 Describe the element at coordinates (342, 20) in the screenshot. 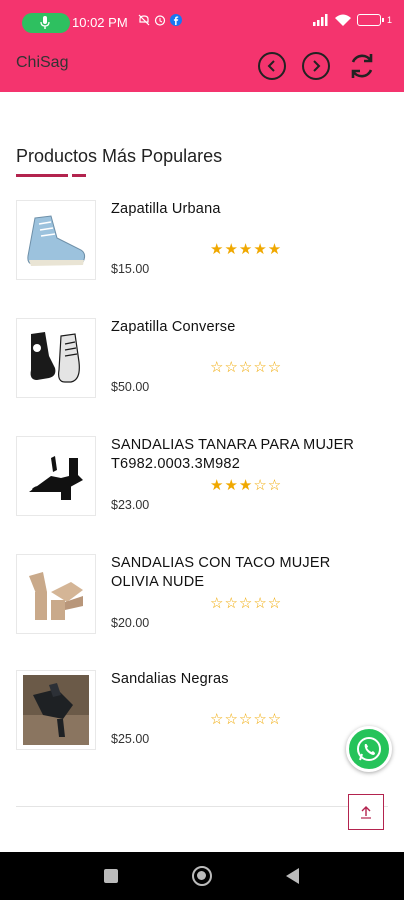

I see `wifi-icon` at that location.